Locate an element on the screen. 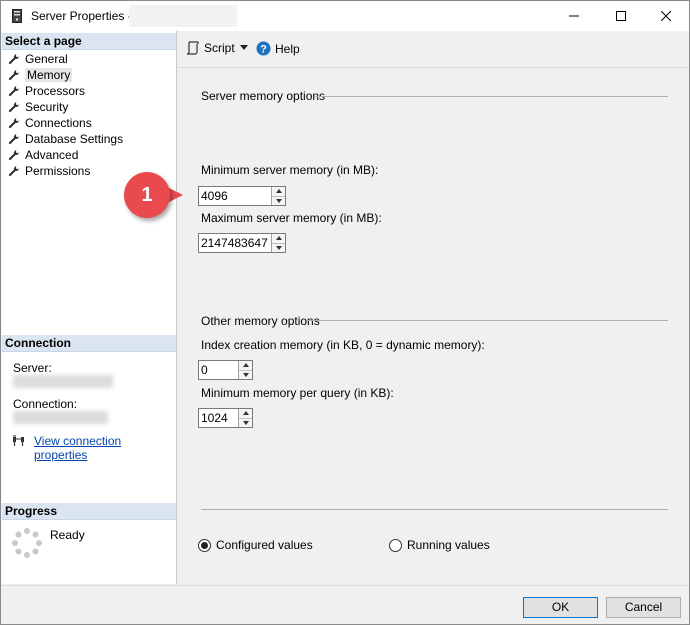 This screenshot has height=625, width=690. page-item-label: Processors is located at coordinates (55, 91).